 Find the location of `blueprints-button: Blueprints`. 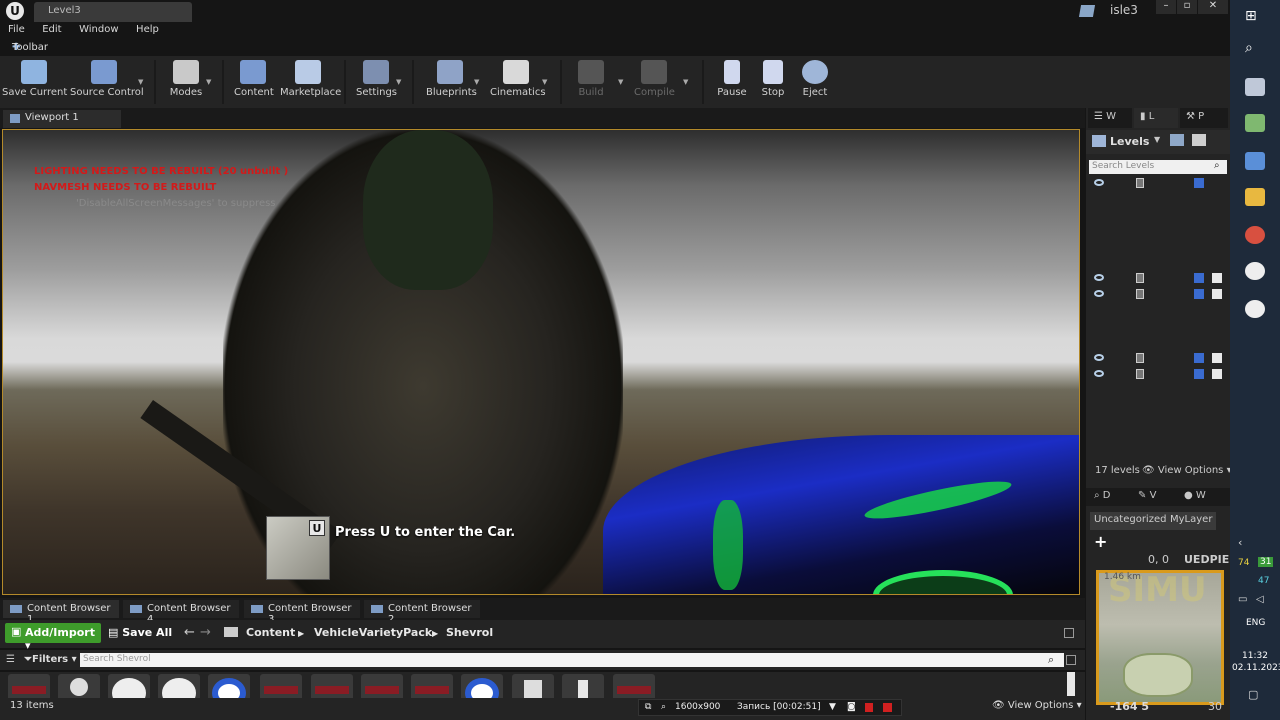

blueprints-button: Blueprints is located at coordinates (451, 82).